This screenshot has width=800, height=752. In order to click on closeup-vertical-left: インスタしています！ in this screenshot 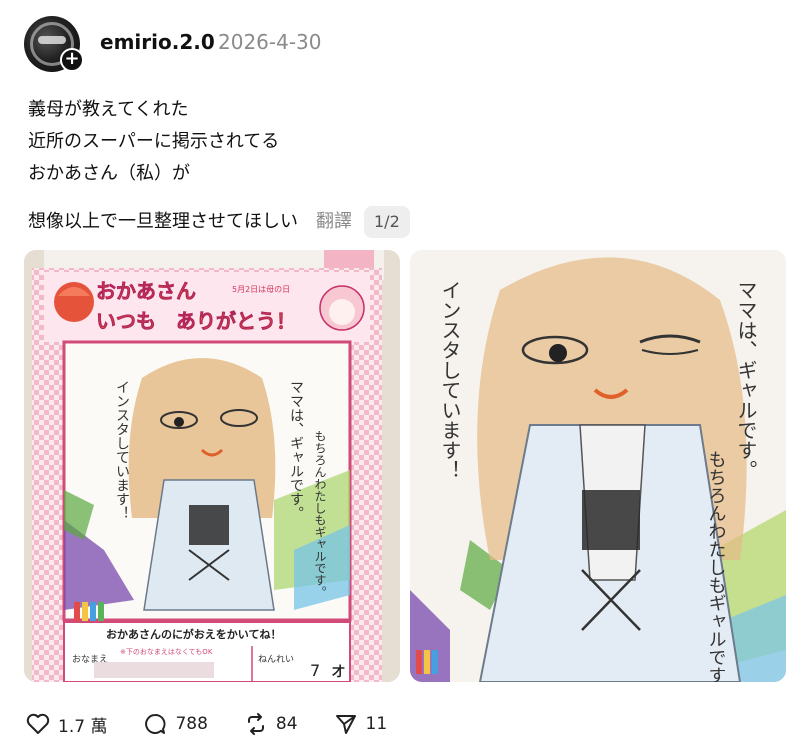, I will do `click(450, 380)`.